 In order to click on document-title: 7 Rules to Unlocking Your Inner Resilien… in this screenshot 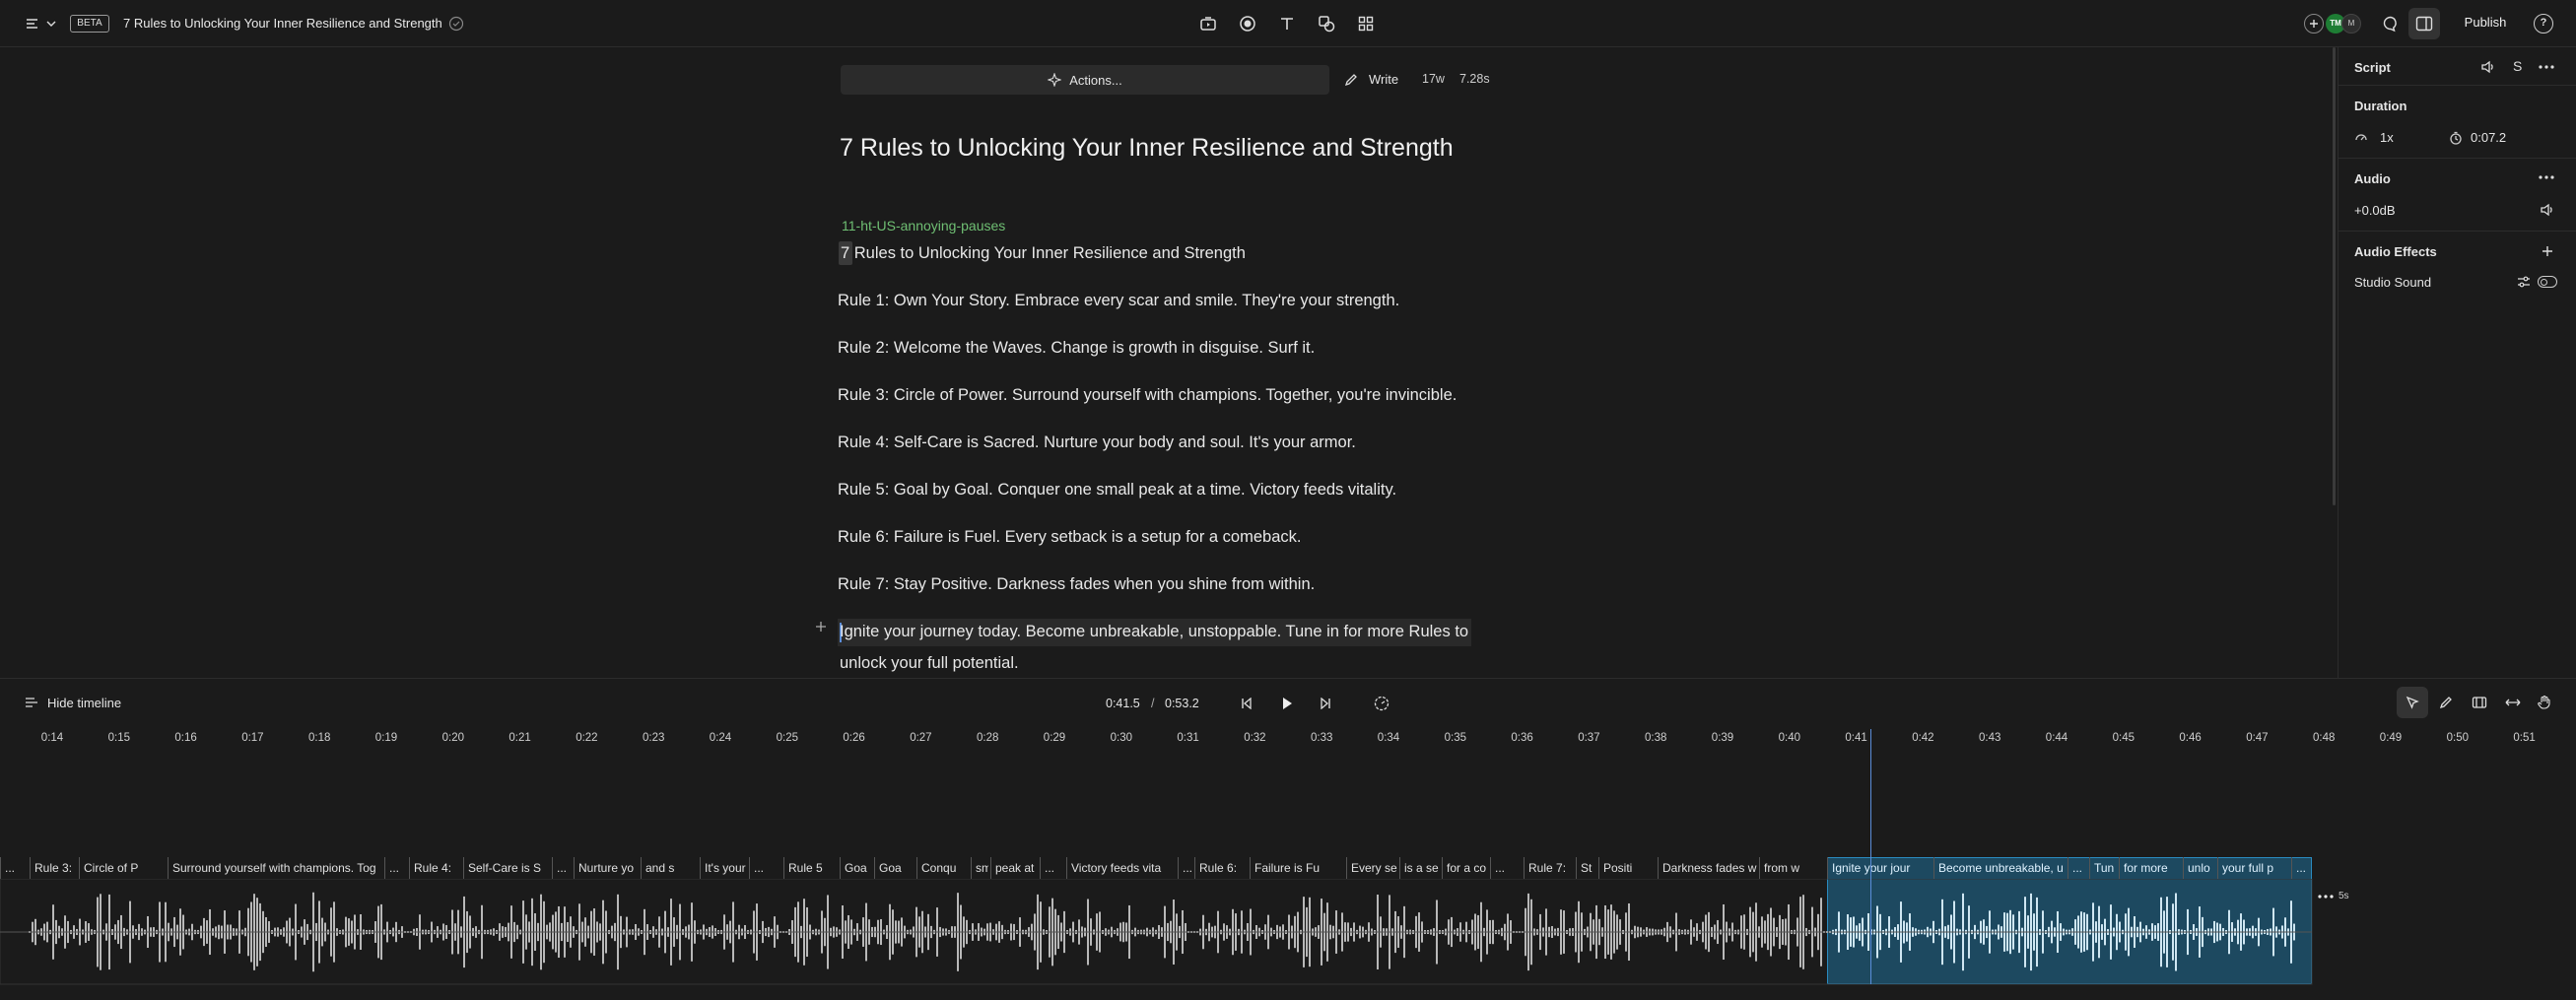, I will do `click(282, 23)`.